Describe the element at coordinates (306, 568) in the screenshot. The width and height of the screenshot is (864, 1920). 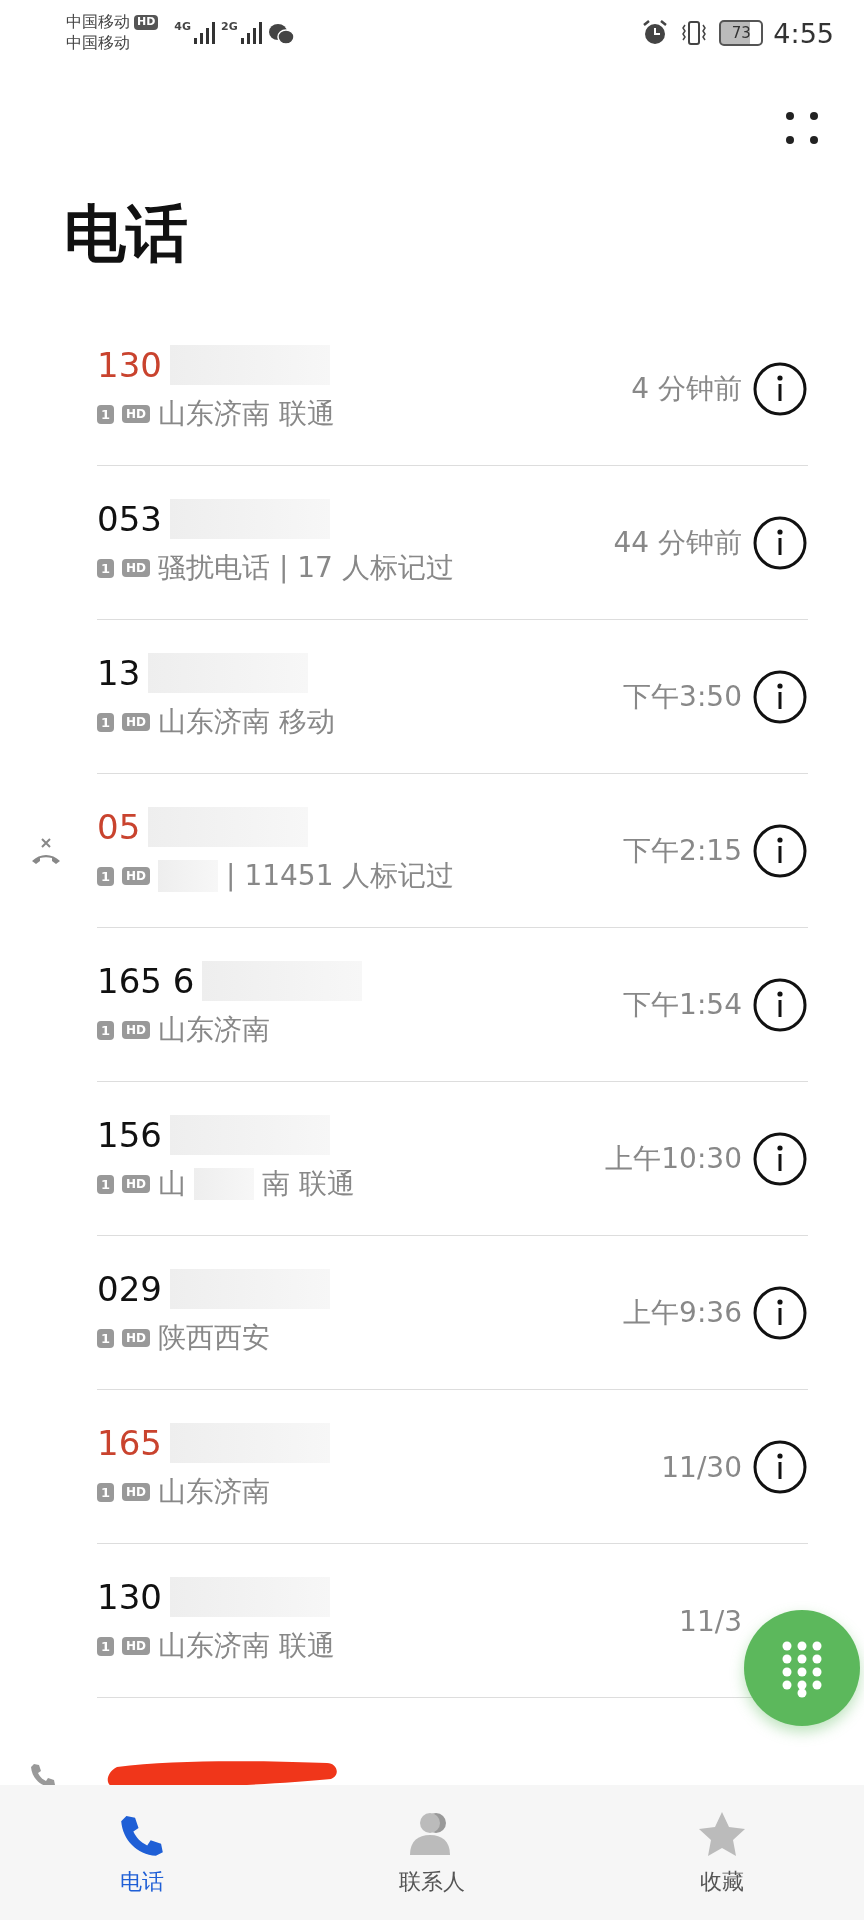
I see `call-location: 骚扰电话 | 17 人标记过` at that location.